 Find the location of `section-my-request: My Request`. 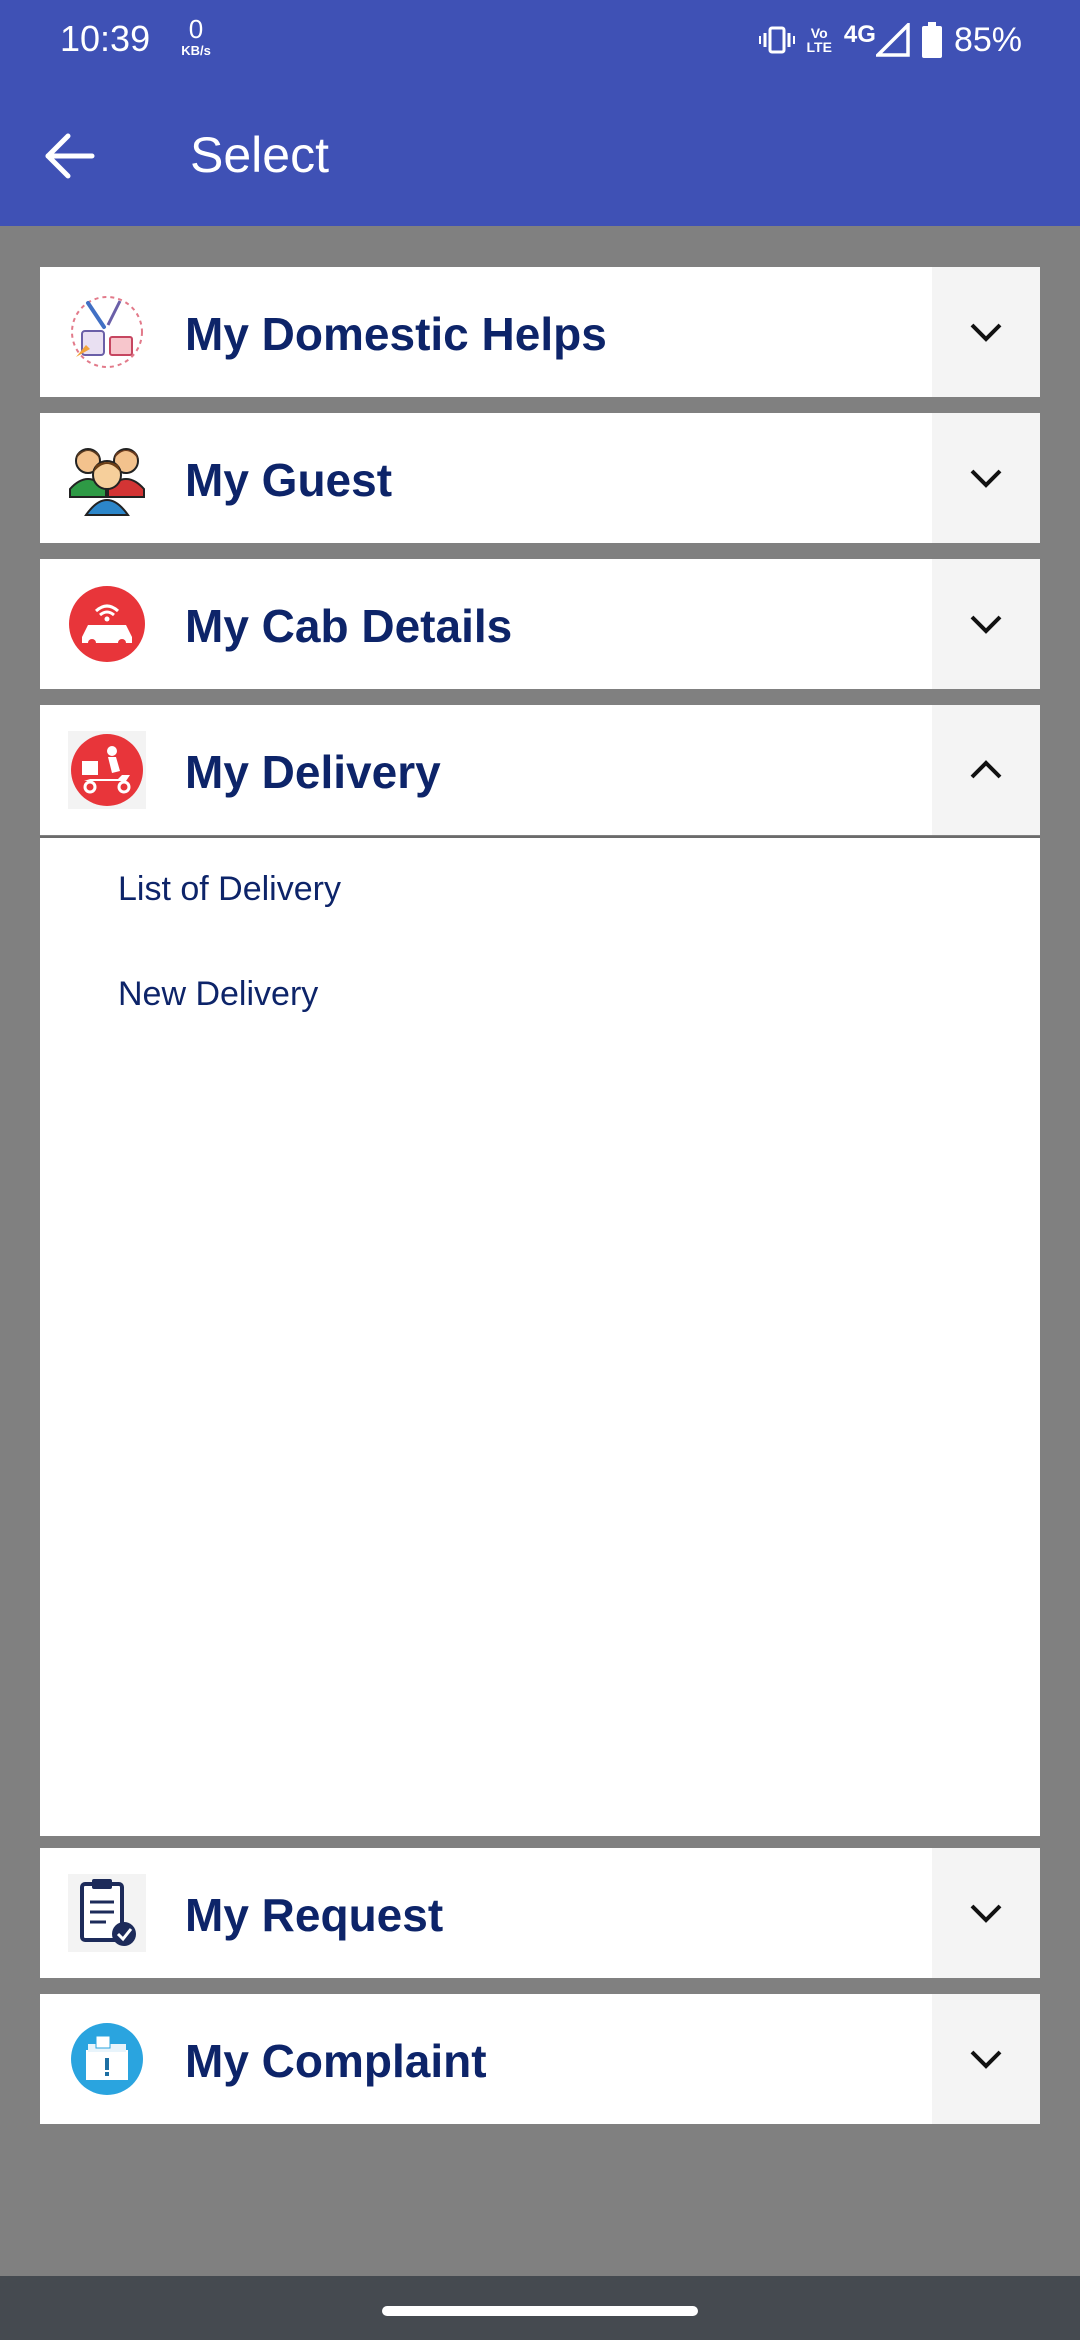

section-my-request: My Request is located at coordinates (540, 1913).